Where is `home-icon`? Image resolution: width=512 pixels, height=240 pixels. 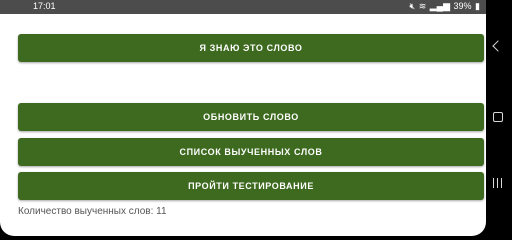 home-icon is located at coordinates (498, 117).